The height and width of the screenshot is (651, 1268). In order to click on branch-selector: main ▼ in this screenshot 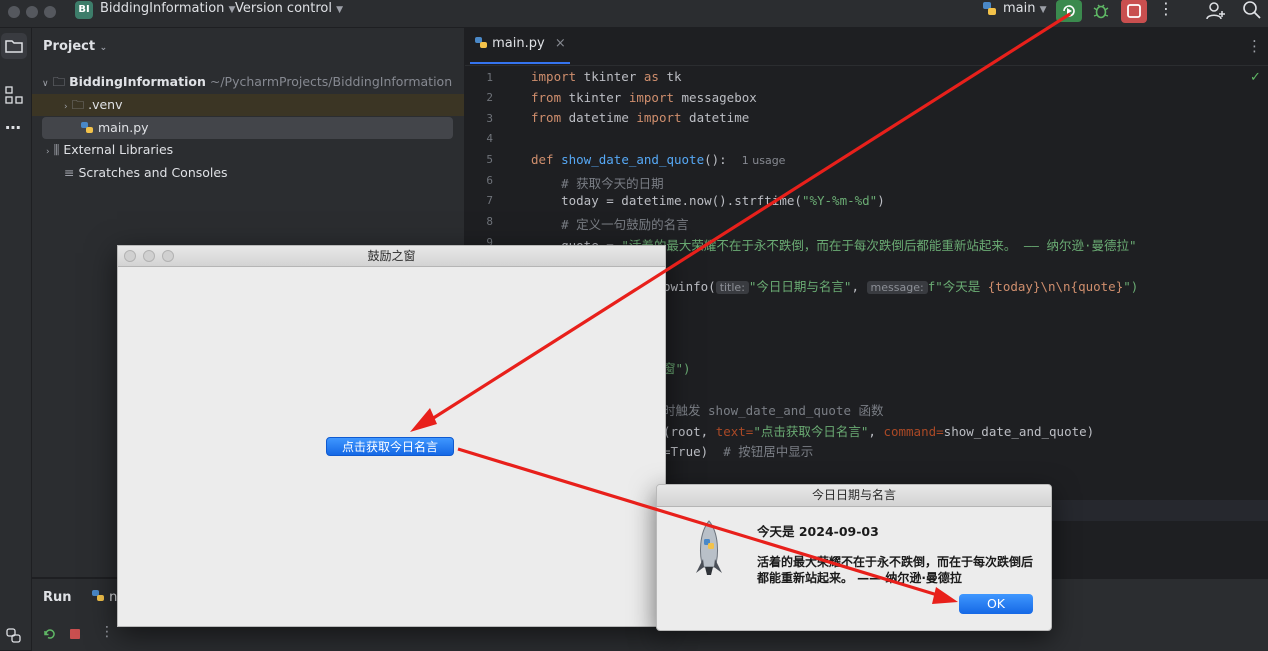, I will do `click(1025, 8)`.